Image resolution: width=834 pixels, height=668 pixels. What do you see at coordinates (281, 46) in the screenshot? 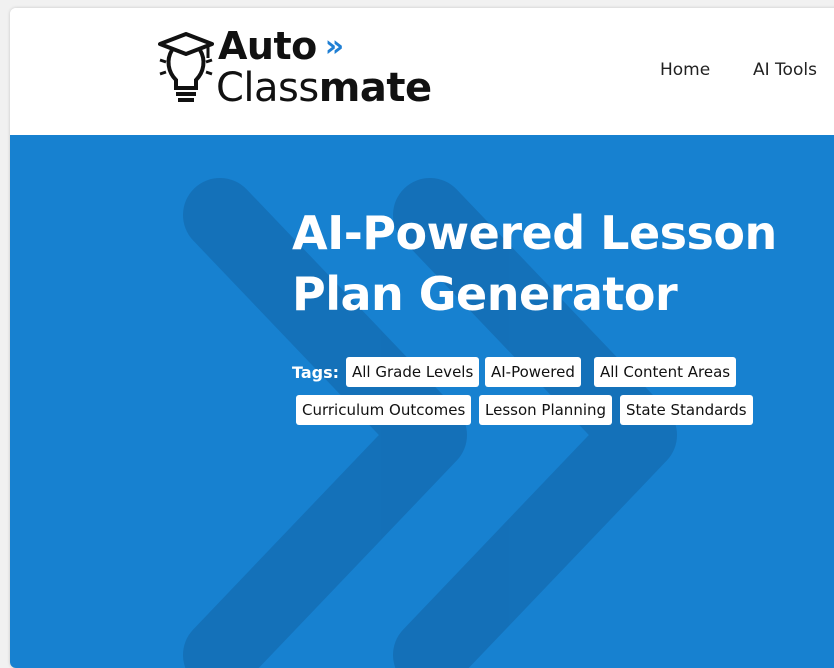
I see `logo-text-auto: Auto»` at bounding box center [281, 46].